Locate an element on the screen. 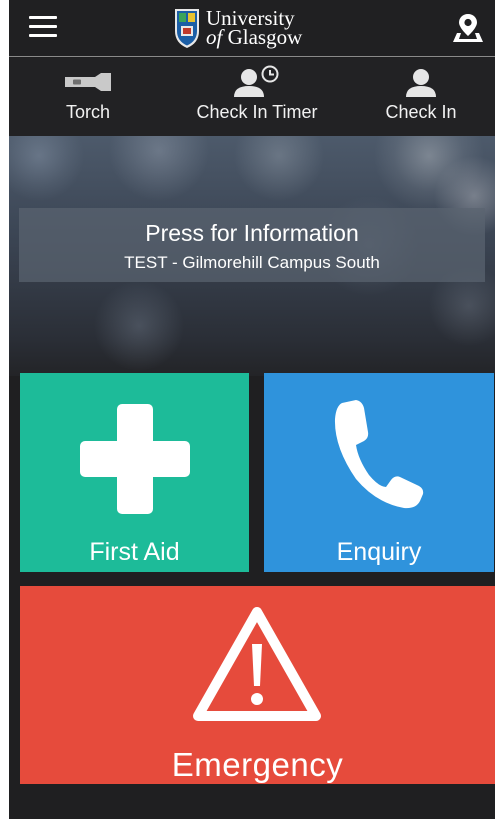 This screenshot has width=503, height=819. menu-button is located at coordinates (43, 28).